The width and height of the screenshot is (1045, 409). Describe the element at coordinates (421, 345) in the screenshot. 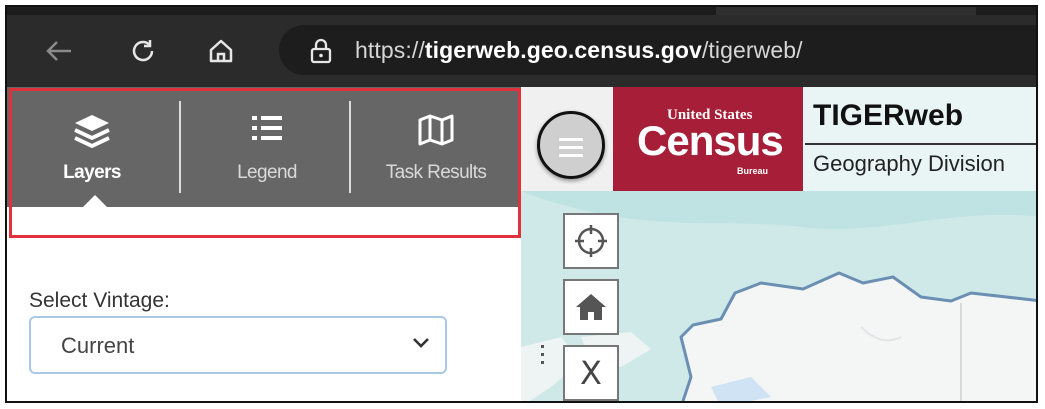

I see `chevron-down-icon` at that location.